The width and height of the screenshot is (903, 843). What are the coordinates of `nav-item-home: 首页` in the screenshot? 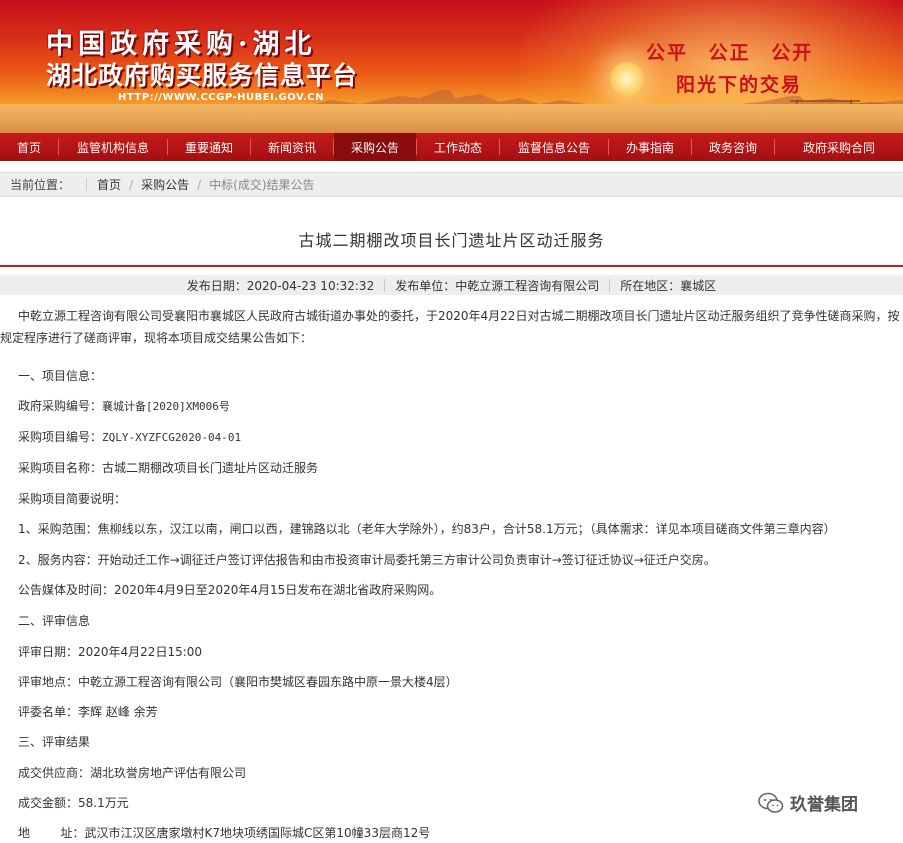 It's located at (29, 147).